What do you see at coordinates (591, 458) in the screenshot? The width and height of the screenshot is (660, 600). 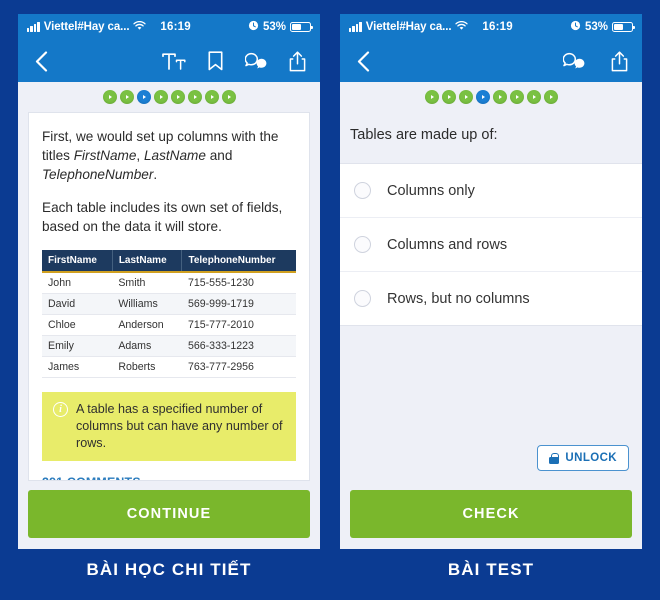 I see `unlock-button-label: UNLOCK` at bounding box center [591, 458].